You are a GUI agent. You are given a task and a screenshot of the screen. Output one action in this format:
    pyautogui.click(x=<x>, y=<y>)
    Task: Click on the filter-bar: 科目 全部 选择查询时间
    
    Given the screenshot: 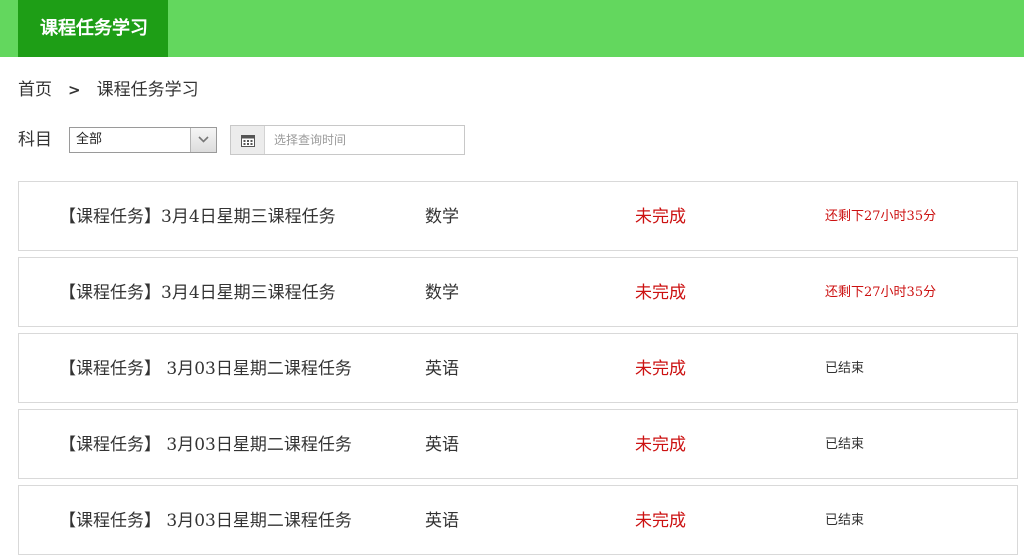 What is the action you would take?
    pyautogui.click(x=248, y=140)
    